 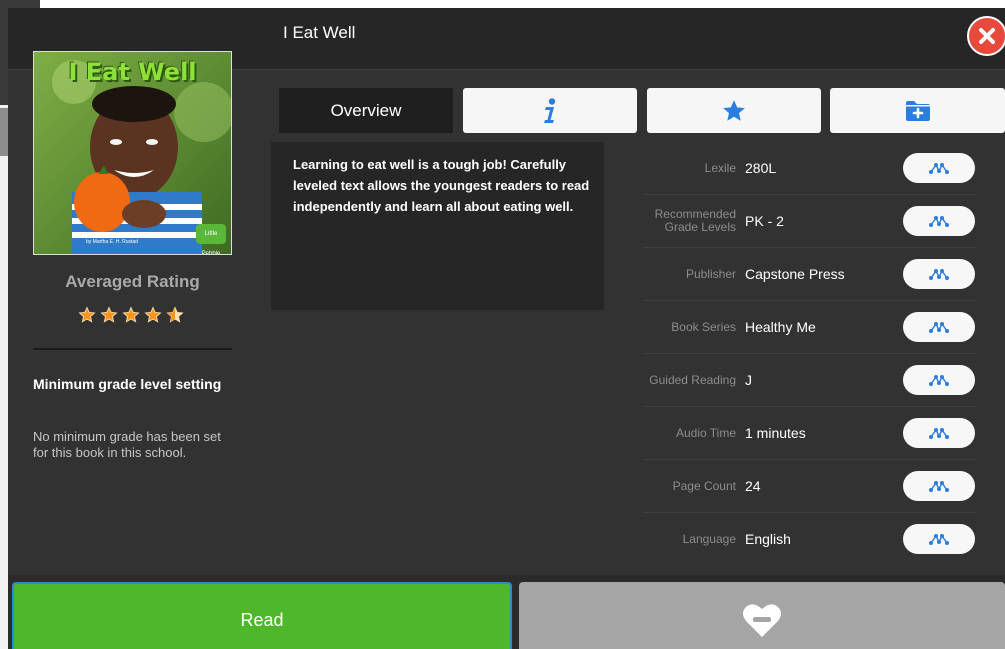 I want to click on detail-row-audio-time: Audio Time 1 minutes, so click(x=809, y=433).